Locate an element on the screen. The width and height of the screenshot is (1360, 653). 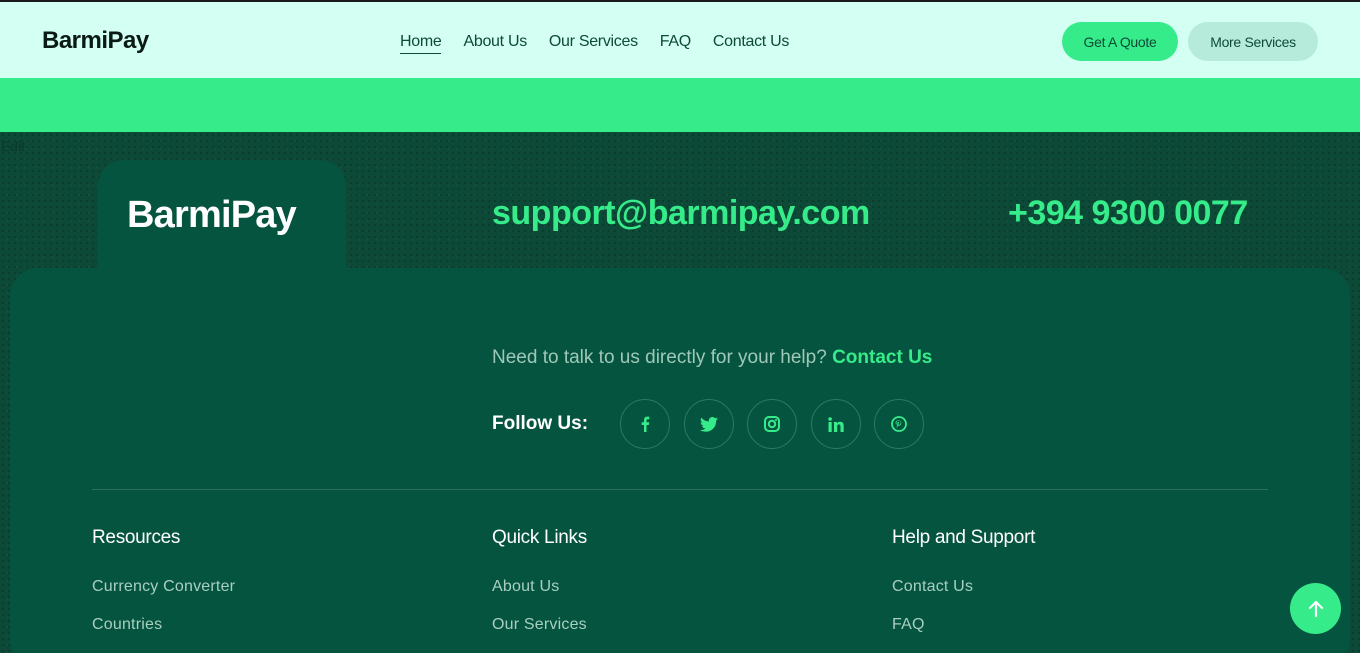
support-phone-link: +394 9300 0077 is located at coordinates (1128, 213).